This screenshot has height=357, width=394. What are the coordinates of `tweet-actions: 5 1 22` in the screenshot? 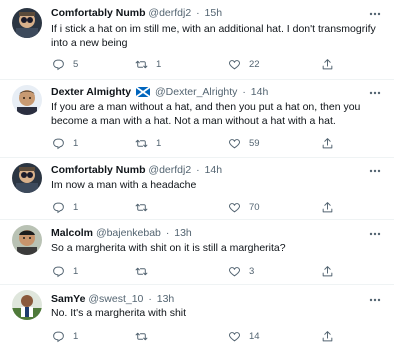 It's located at (201, 64).